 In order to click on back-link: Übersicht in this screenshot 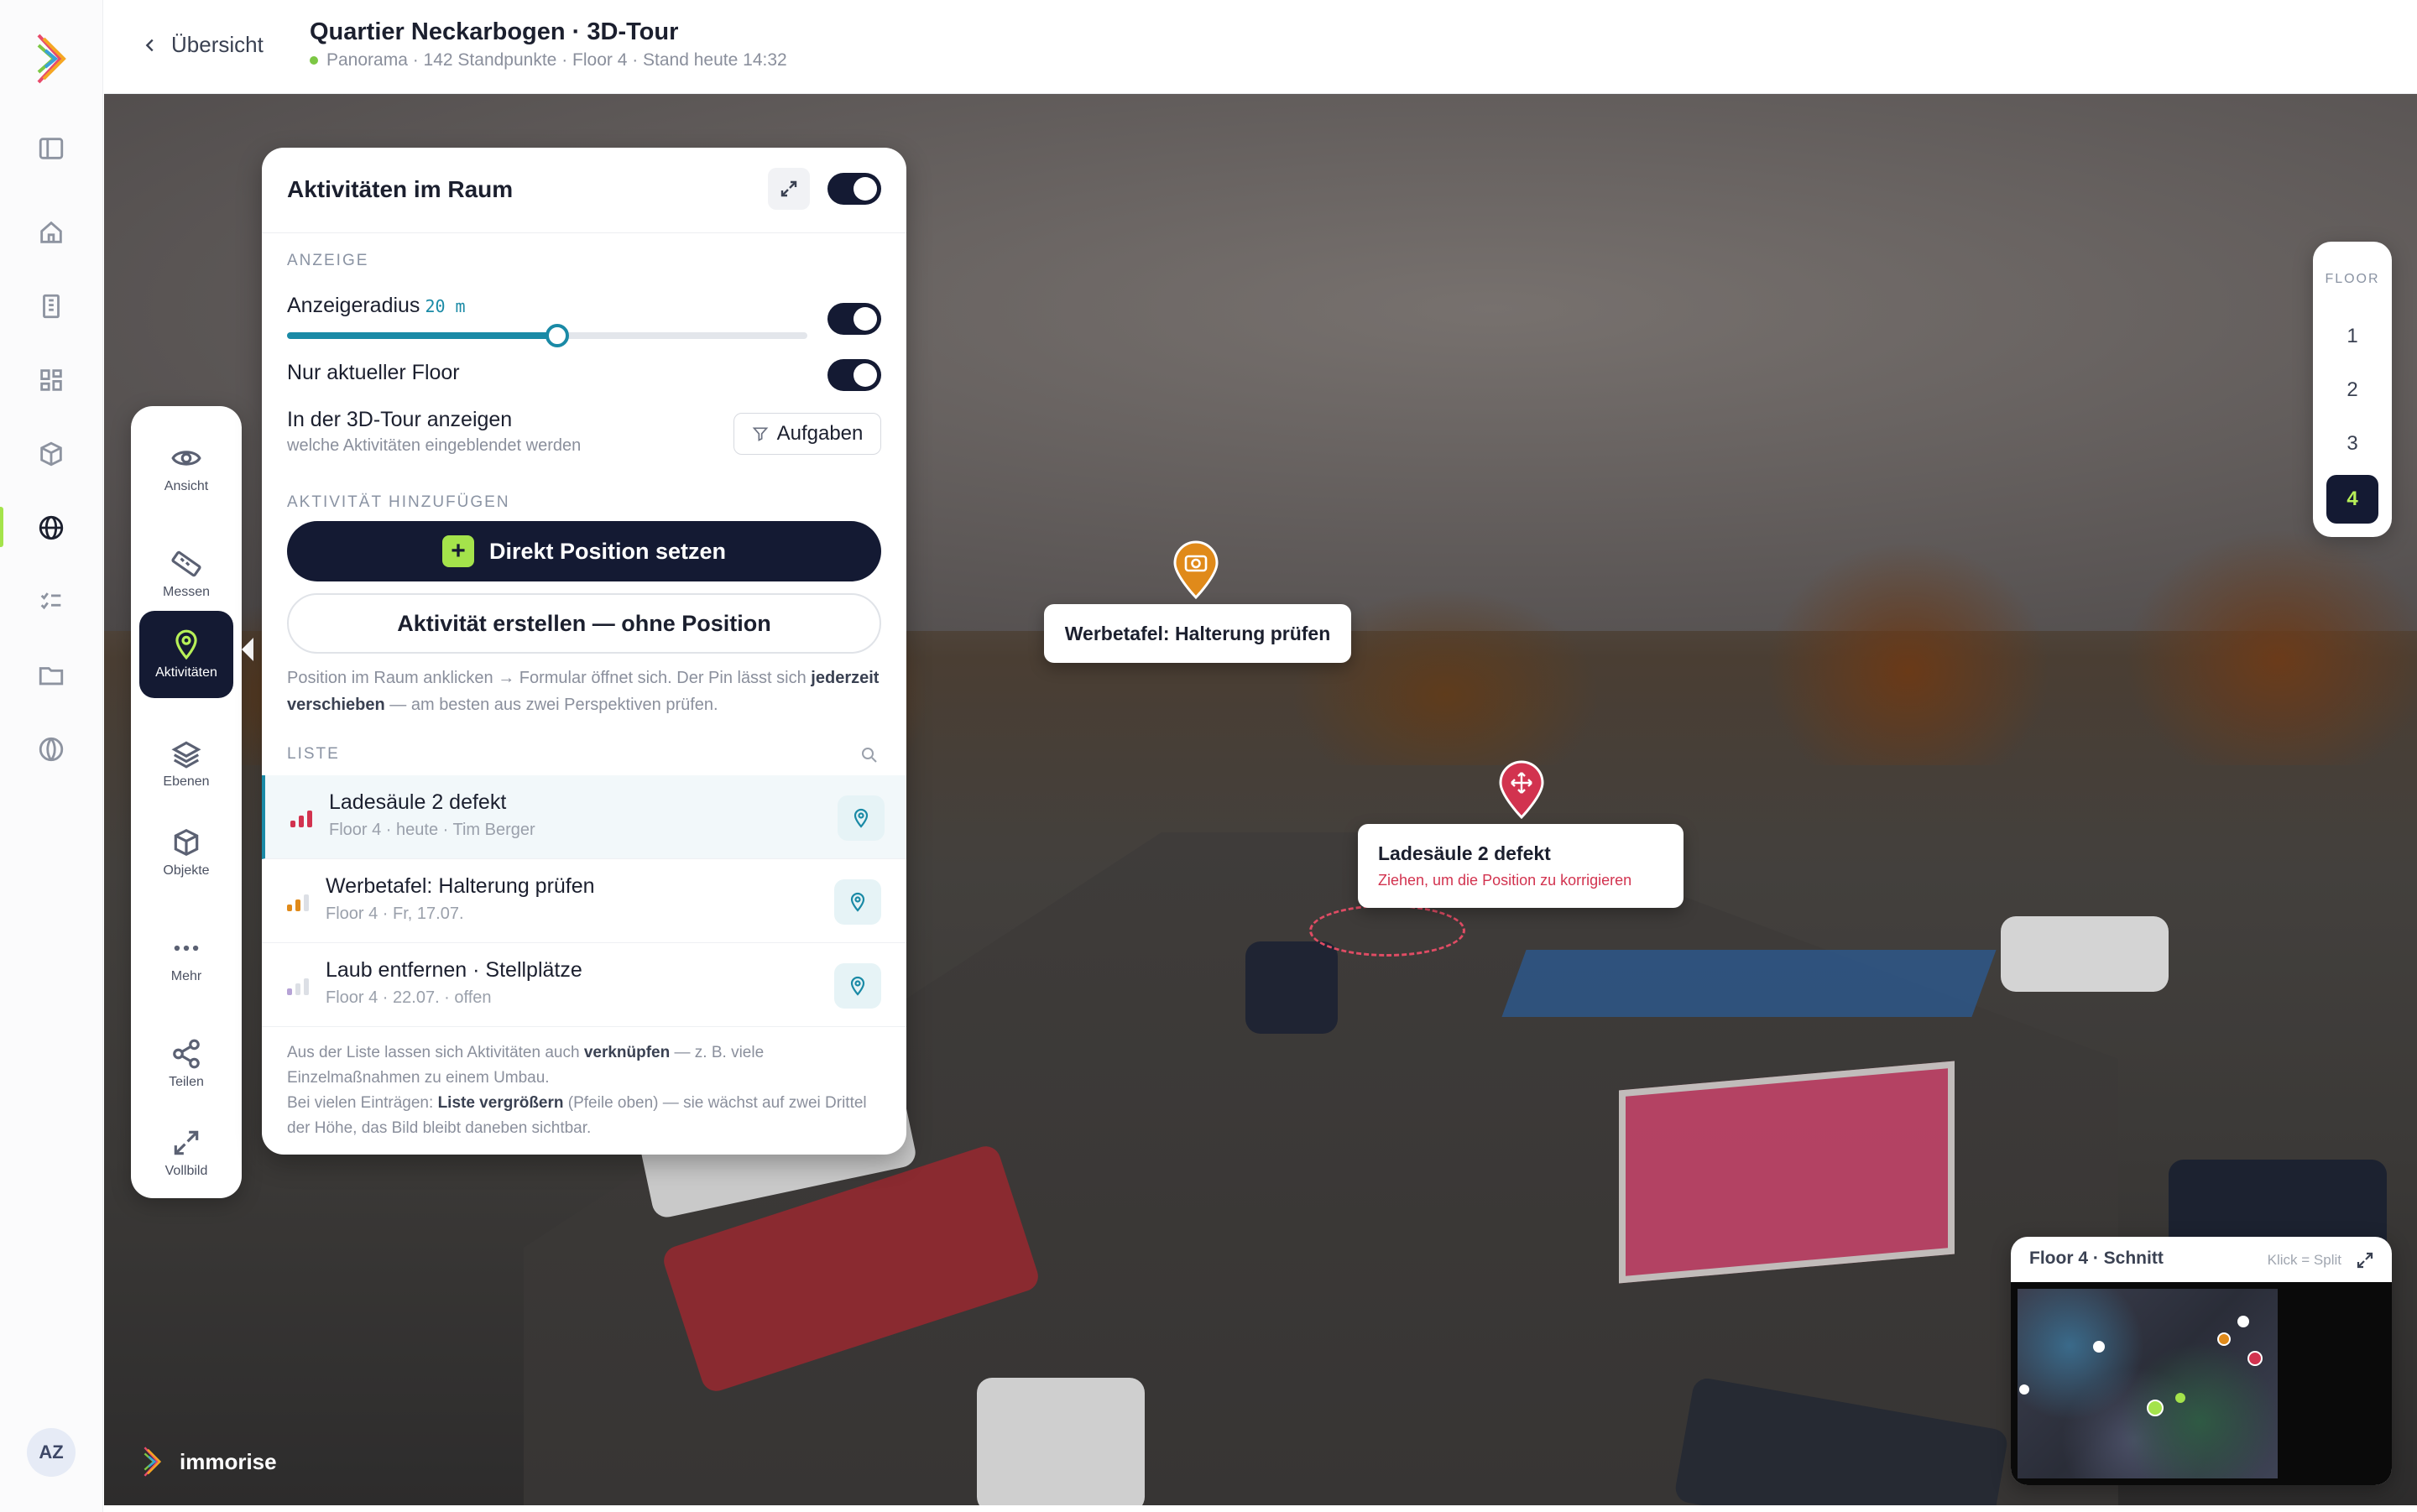, I will do `click(202, 45)`.